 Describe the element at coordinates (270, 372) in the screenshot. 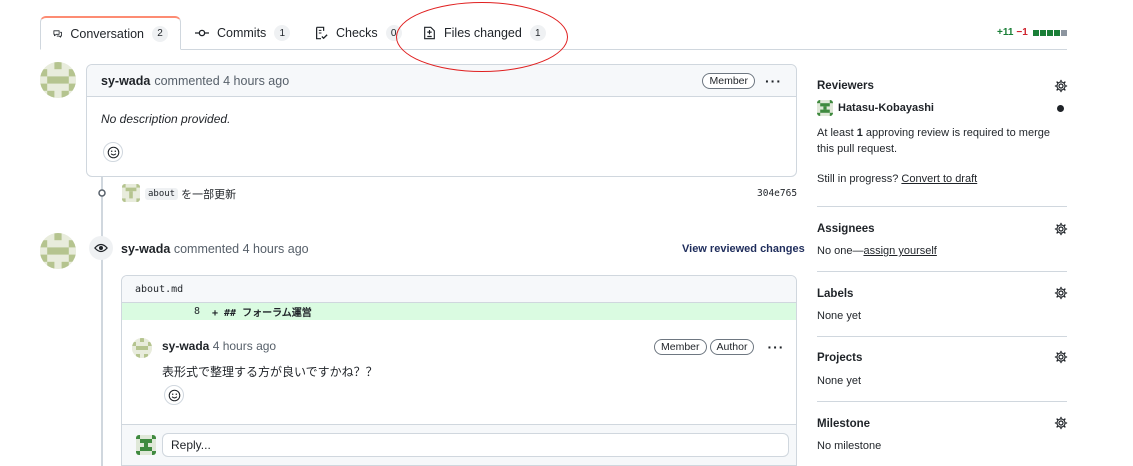

I see `reply-body: 表形式で整理する方が良いですかね？？` at that location.